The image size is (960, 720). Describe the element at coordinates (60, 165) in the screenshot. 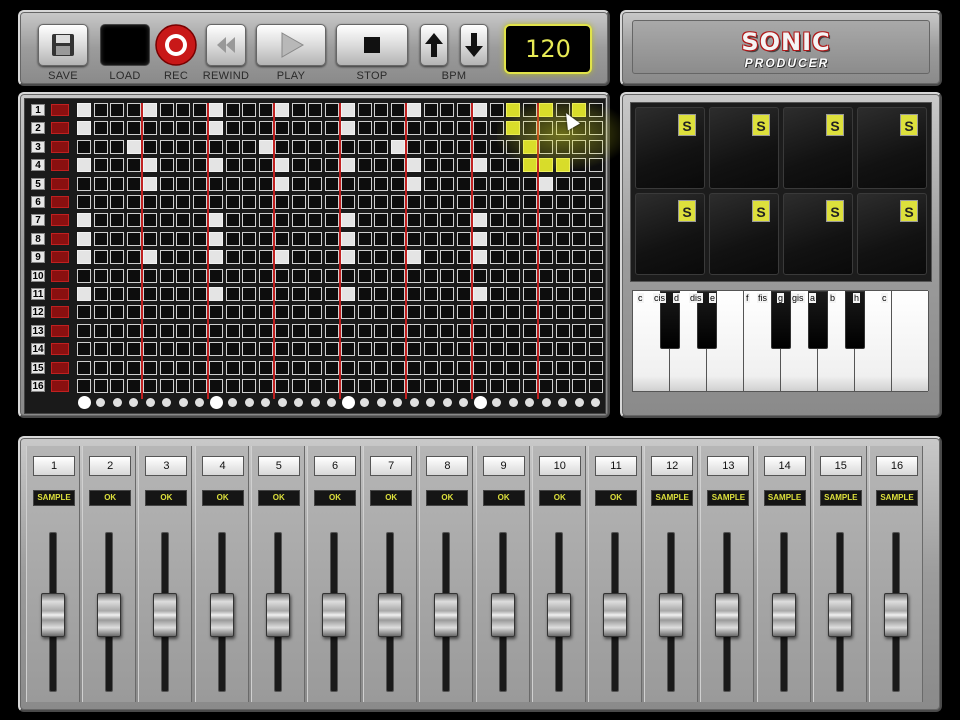

I see `row-mute-button` at that location.